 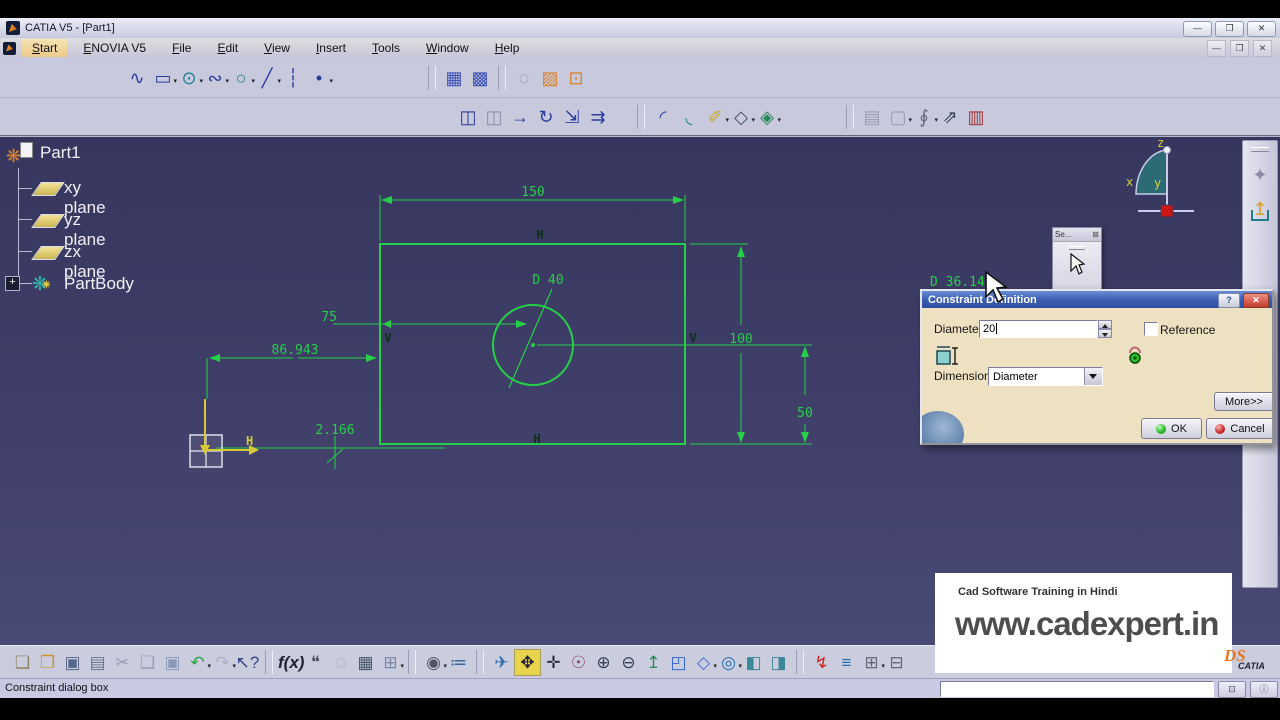 I want to click on sketch-analysis-icon: ⊡, so click(x=576, y=78).